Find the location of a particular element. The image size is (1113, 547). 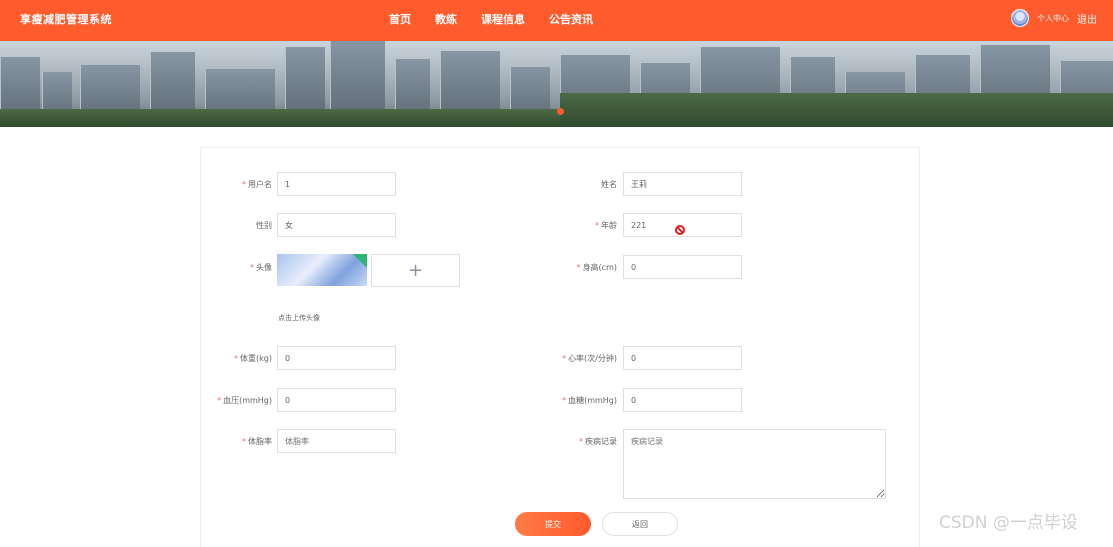

avatar-upload-plus-icon: + is located at coordinates (415, 270).